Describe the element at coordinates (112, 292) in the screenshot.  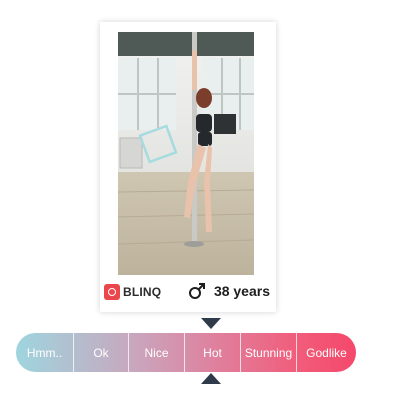
I see `blinq-logo-icon` at that location.